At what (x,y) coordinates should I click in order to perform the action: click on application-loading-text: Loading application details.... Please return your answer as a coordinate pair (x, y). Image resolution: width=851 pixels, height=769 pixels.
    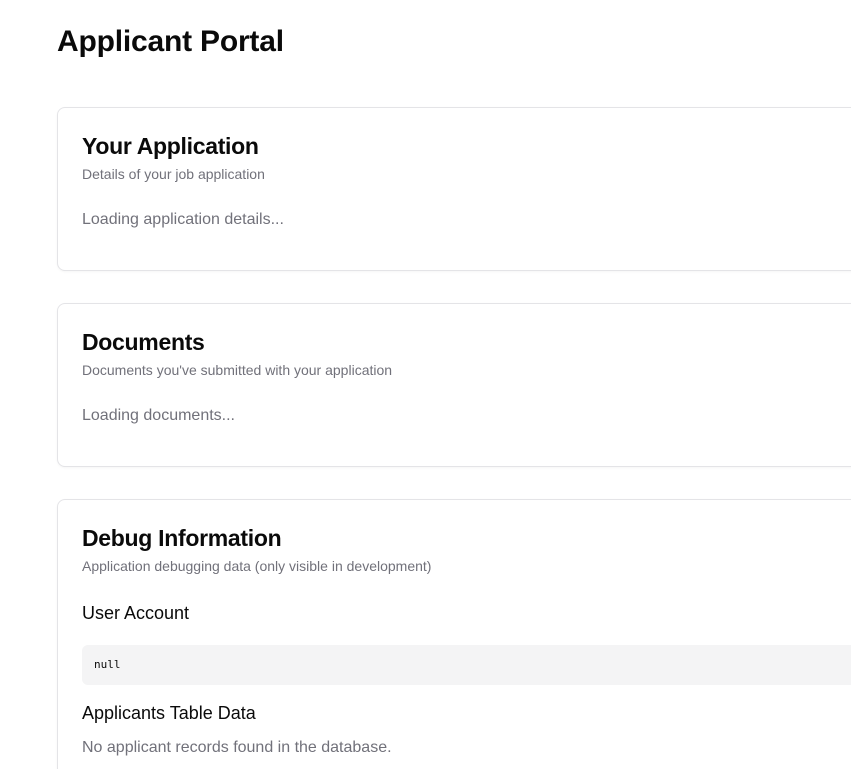
    Looking at the image, I should click on (183, 219).